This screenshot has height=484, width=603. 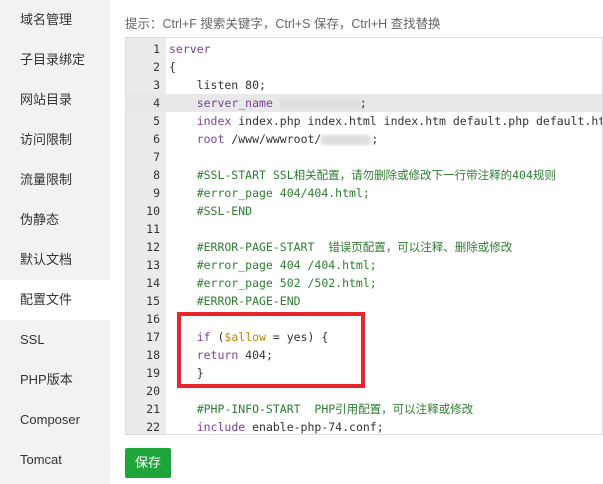 What do you see at coordinates (269, 193) in the screenshot?
I see `code-text: #error_page 404/404.html;` at bounding box center [269, 193].